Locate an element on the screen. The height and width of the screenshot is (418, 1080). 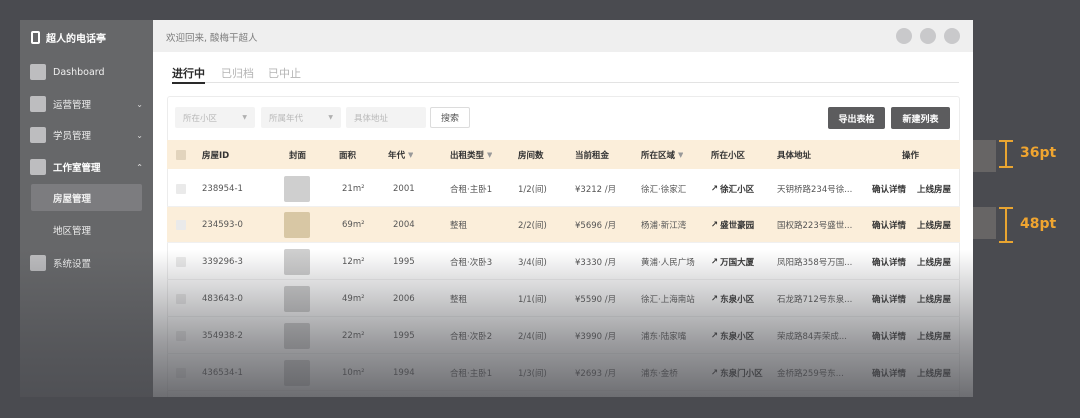
sidebar-item-label: 工作室管理 is located at coordinates (77, 168).